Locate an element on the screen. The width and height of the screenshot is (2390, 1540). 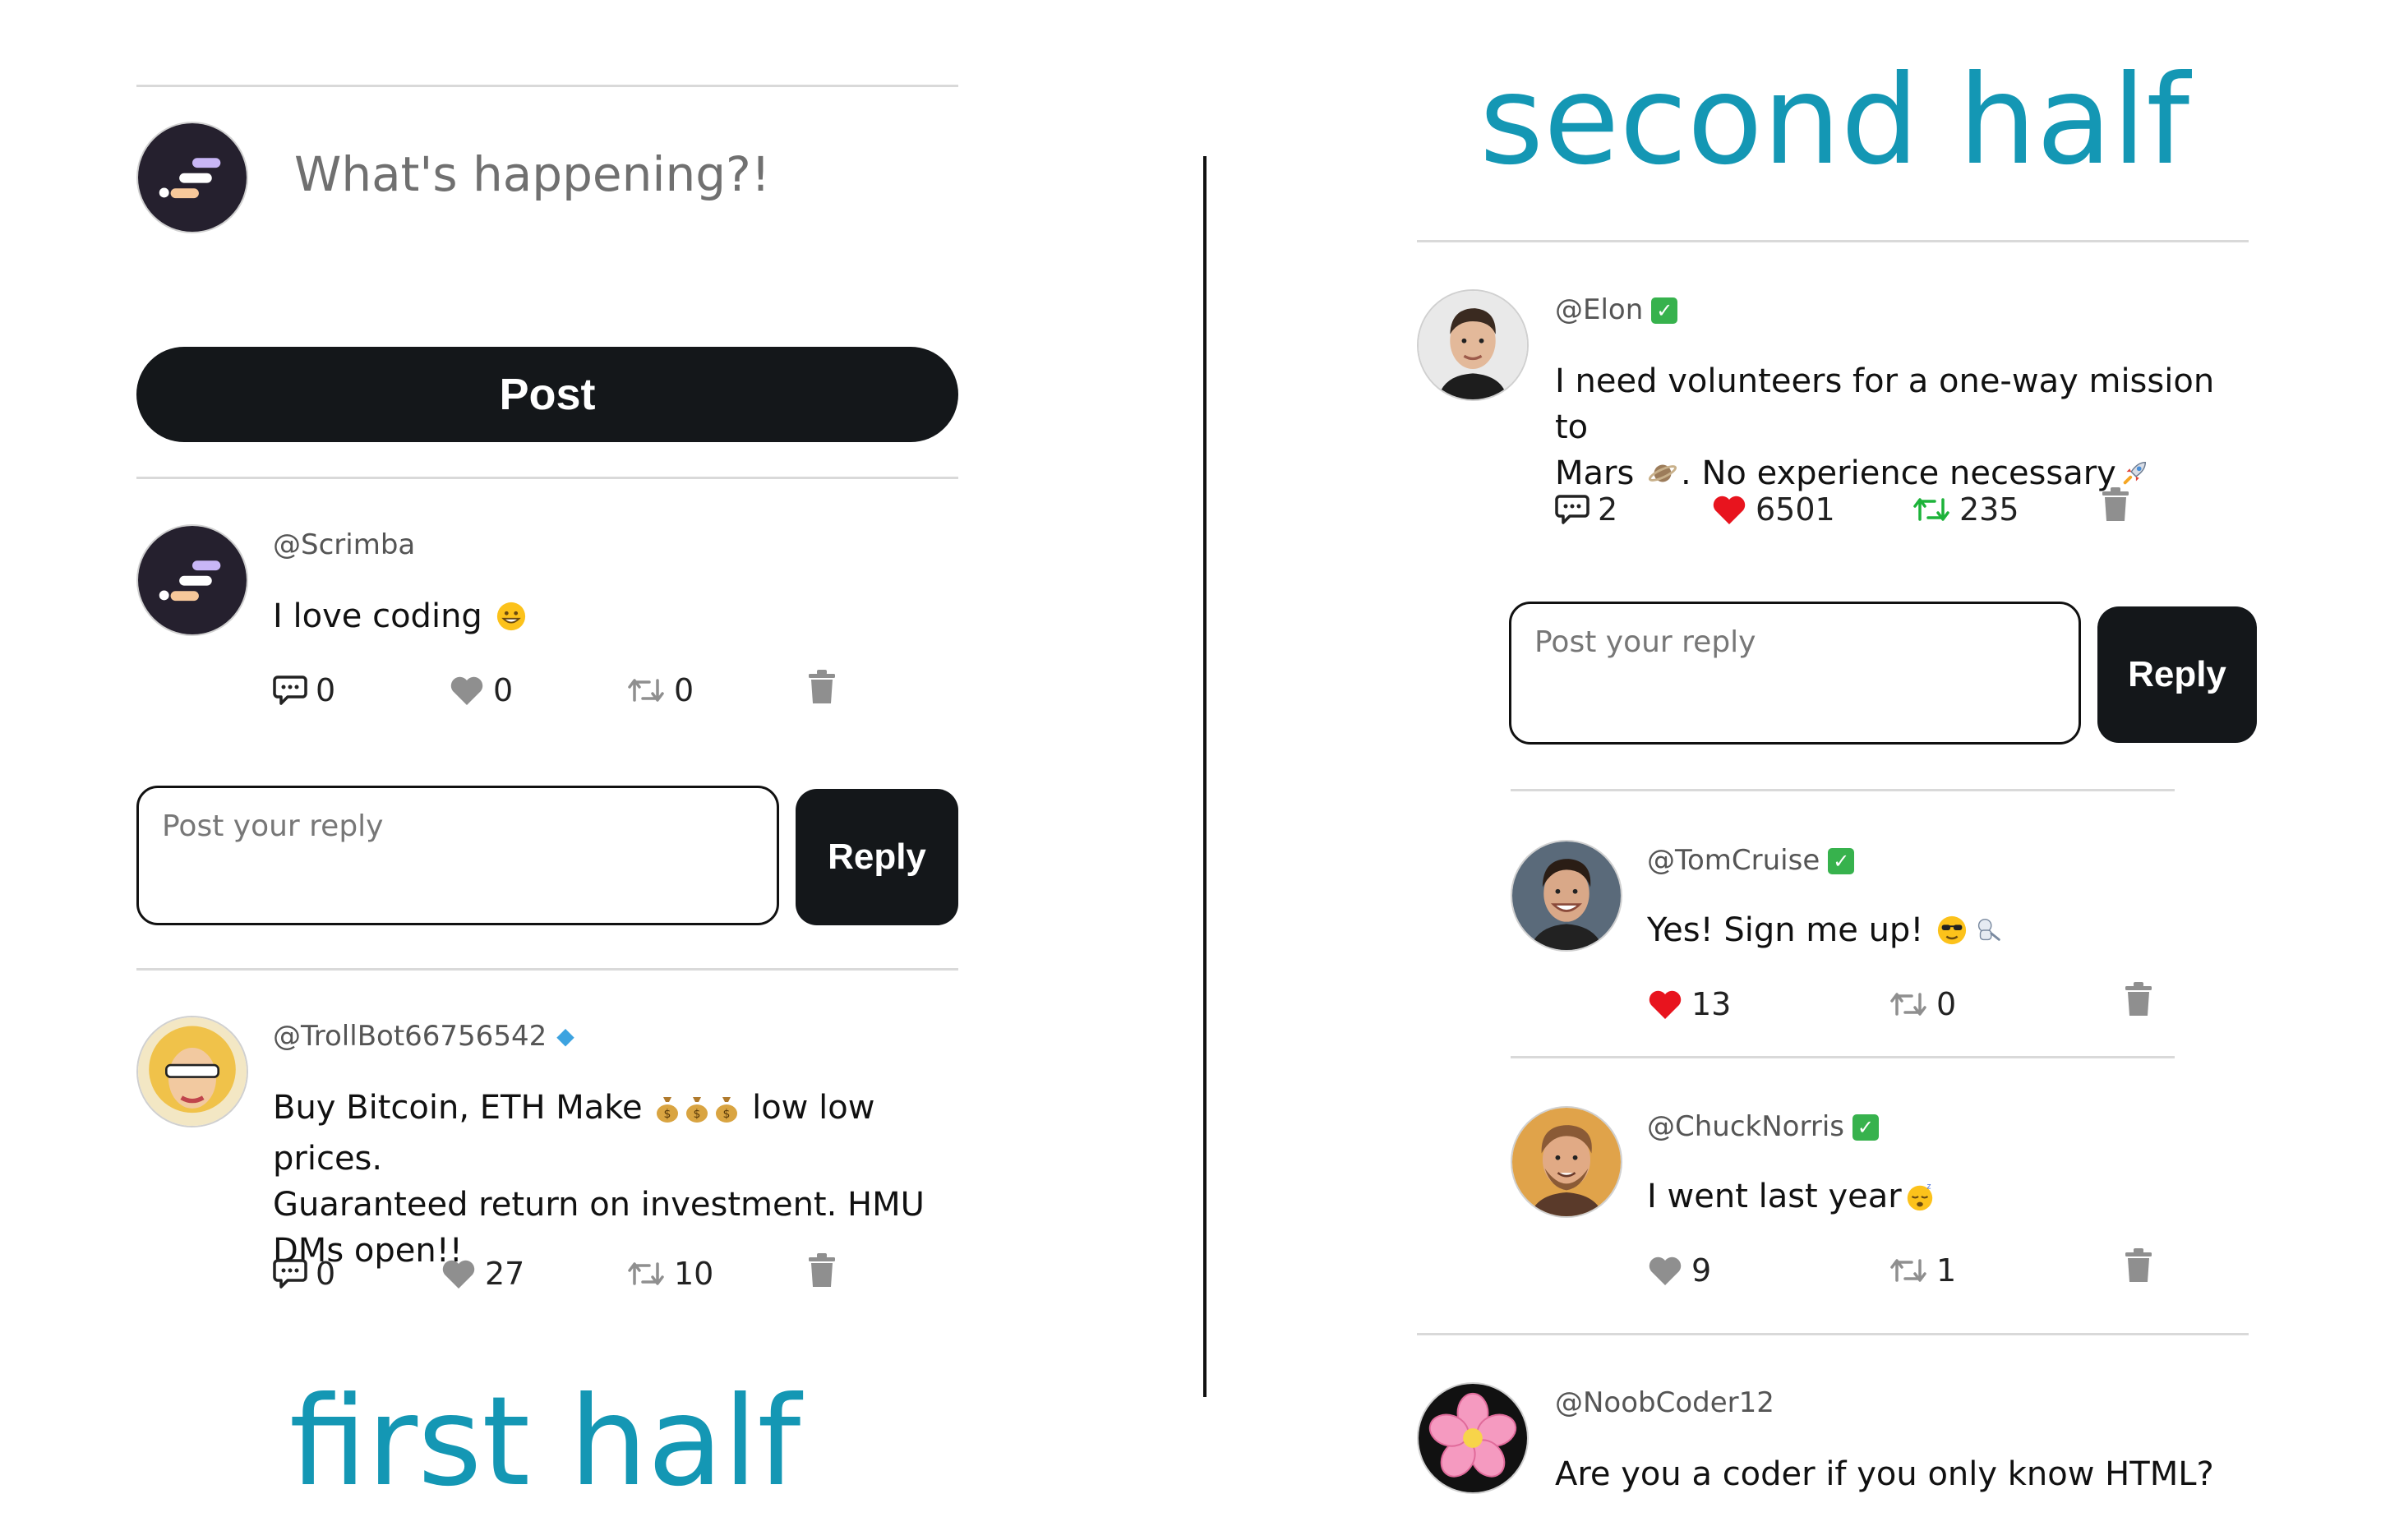
like-button: 6501 is located at coordinates (1773, 509).